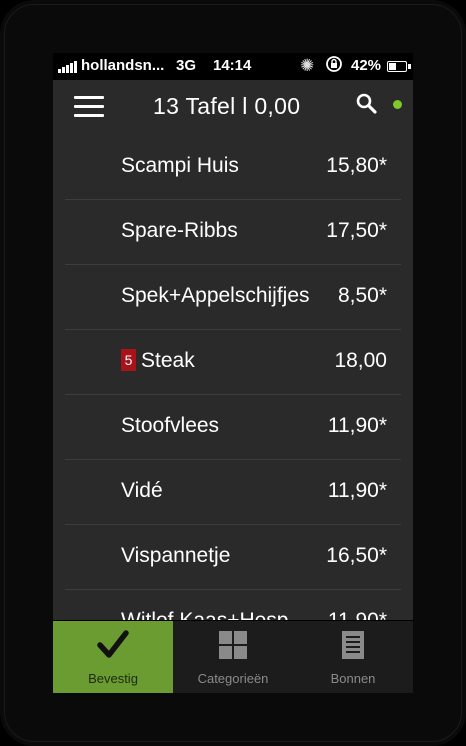 This screenshot has width=466, height=746. Describe the element at coordinates (334, 66) in the screenshot. I see `rotation-lock-icon` at that location.